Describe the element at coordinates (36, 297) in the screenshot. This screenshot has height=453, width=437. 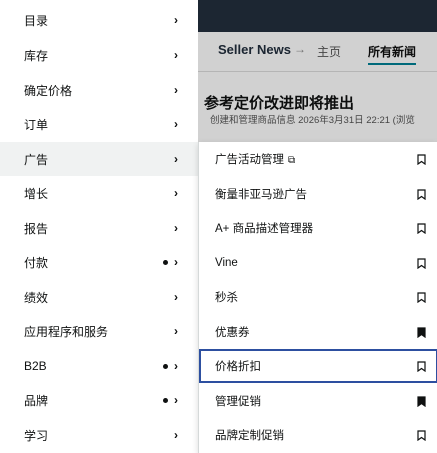
I see `menu-item-label: 绩效` at that location.